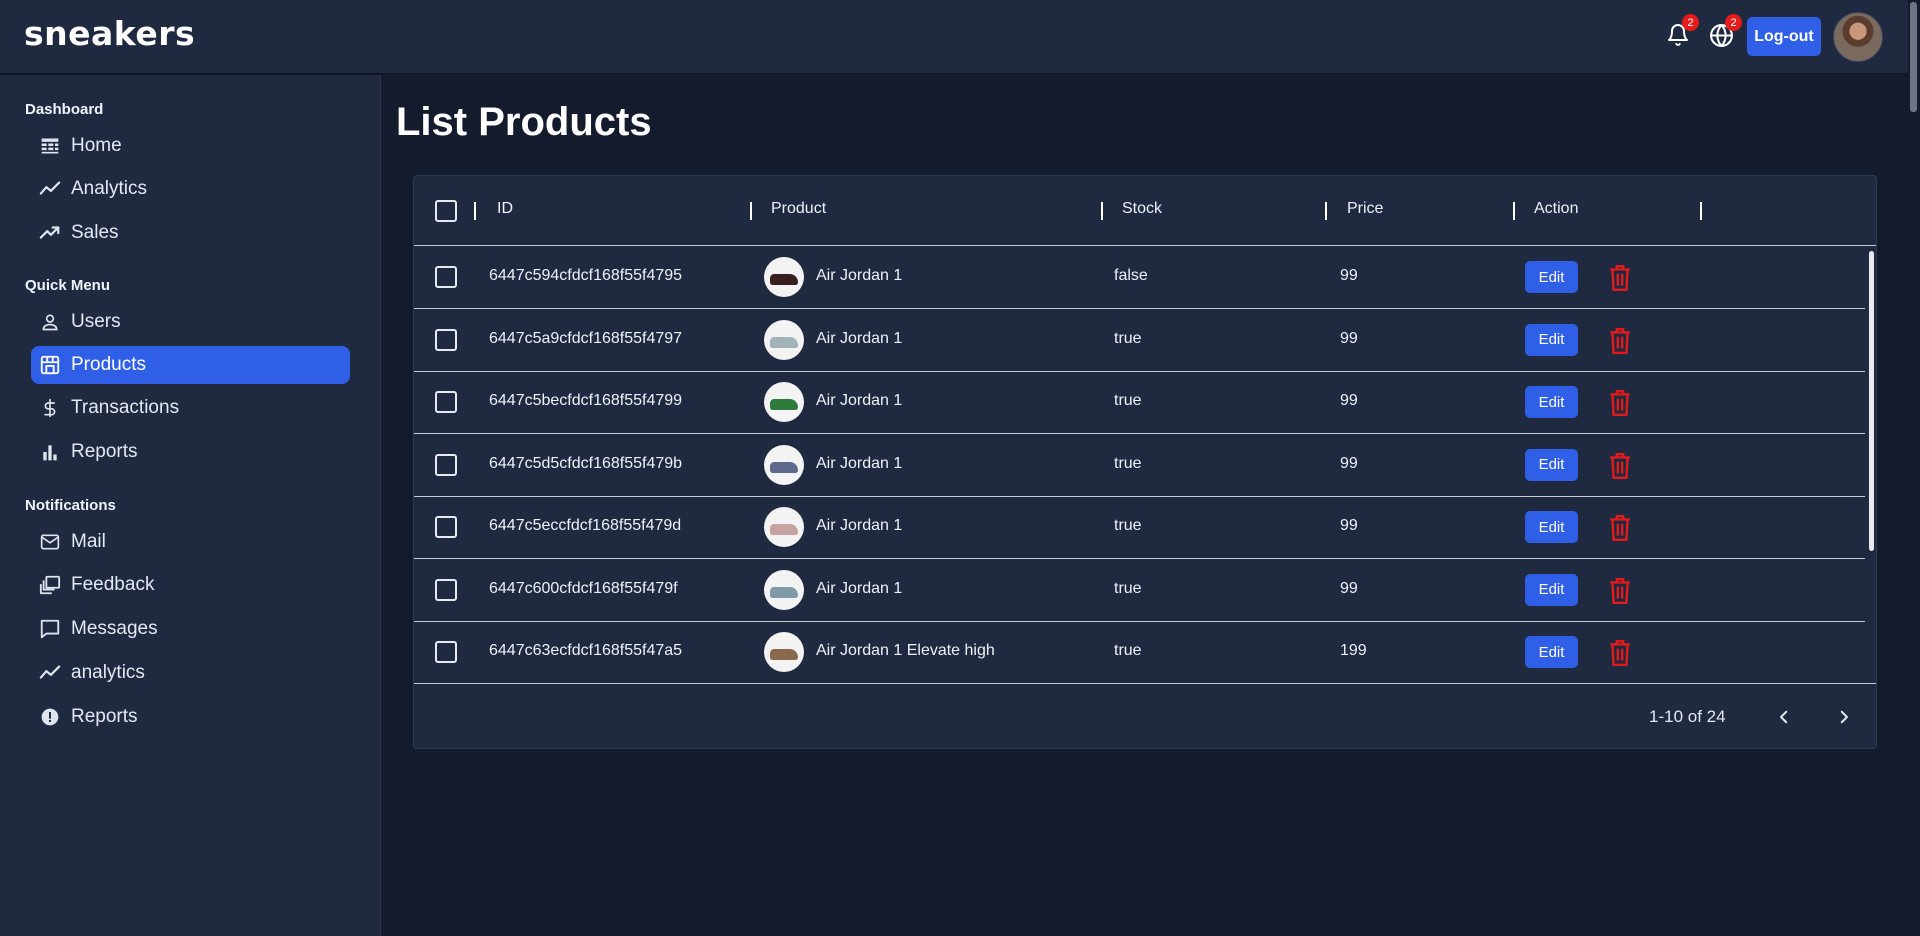 The image size is (1920, 936). Describe the element at coordinates (190, 189) in the screenshot. I see `sidebar-item-analytics: Analytics` at that location.